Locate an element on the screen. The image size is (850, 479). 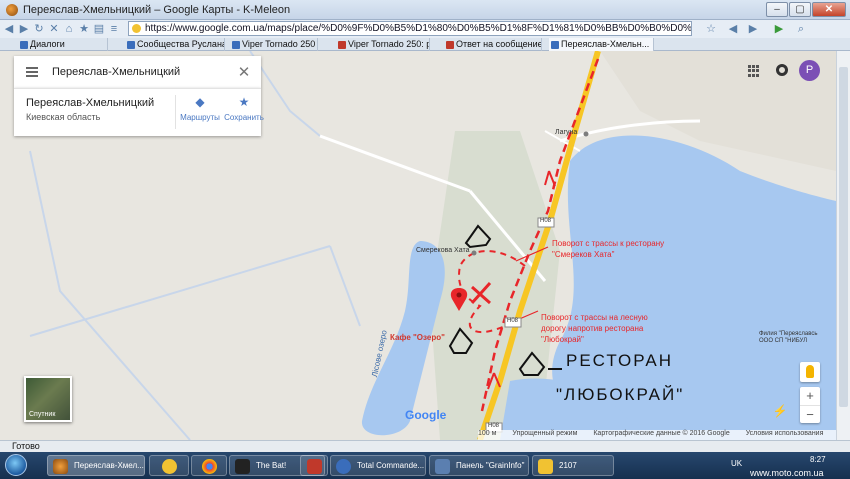
watermark: www.moto.com.ua is located at coordinates (787, 473).